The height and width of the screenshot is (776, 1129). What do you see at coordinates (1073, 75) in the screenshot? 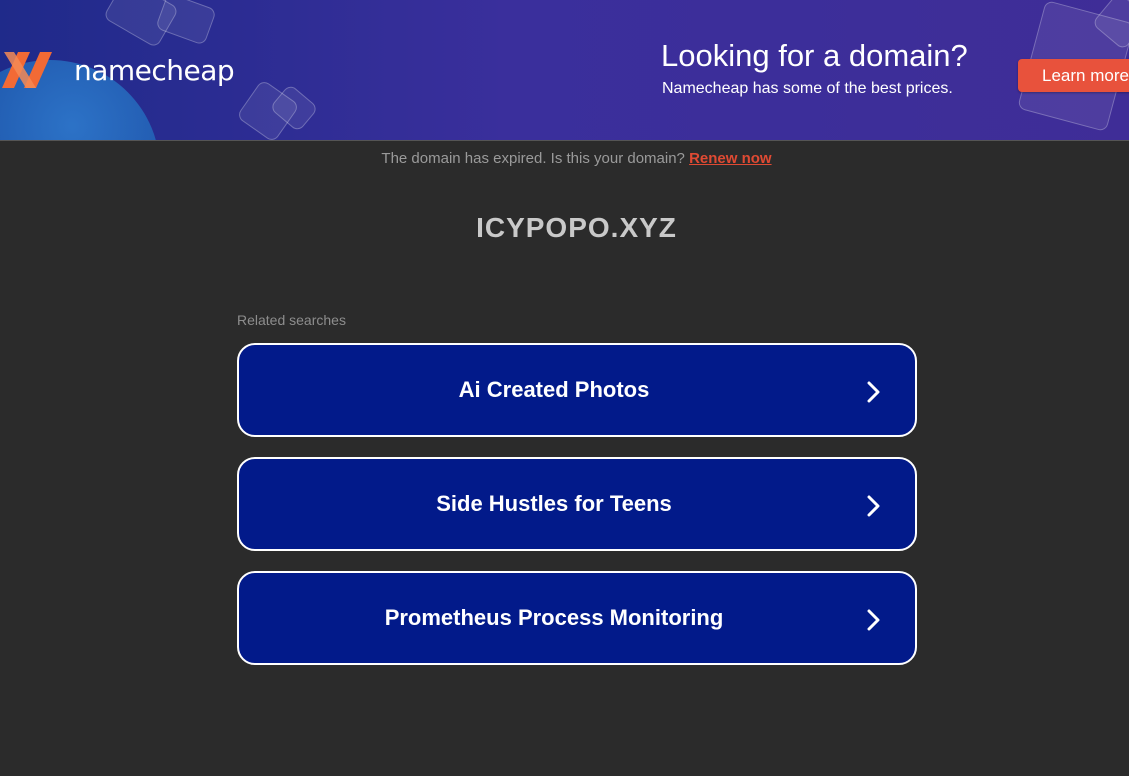
I see `learn-more-button: Learn more` at bounding box center [1073, 75].